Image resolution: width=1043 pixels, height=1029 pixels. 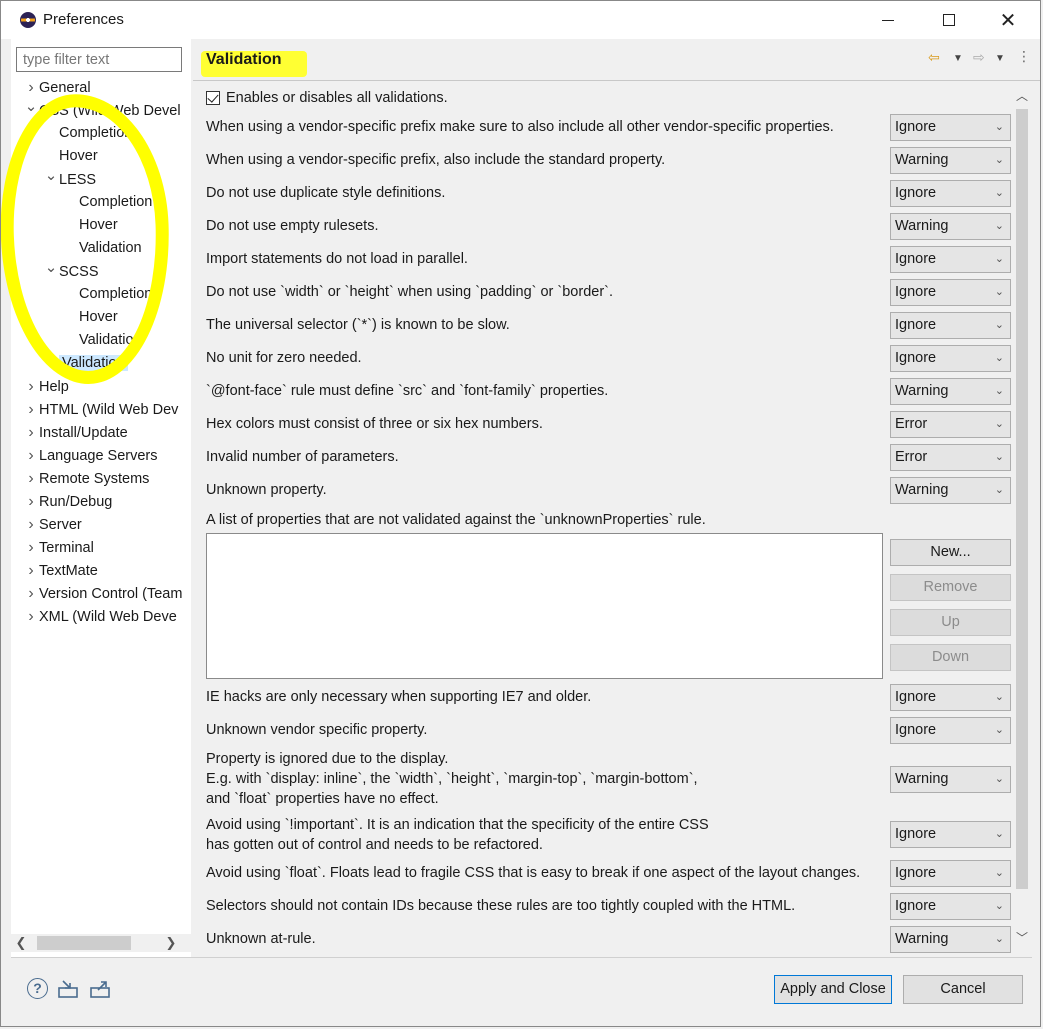 What do you see at coordinates (979, 57) in the screenshot?
I see `forward-arrow-icon: ⇨` at bounding box center [979, 57].